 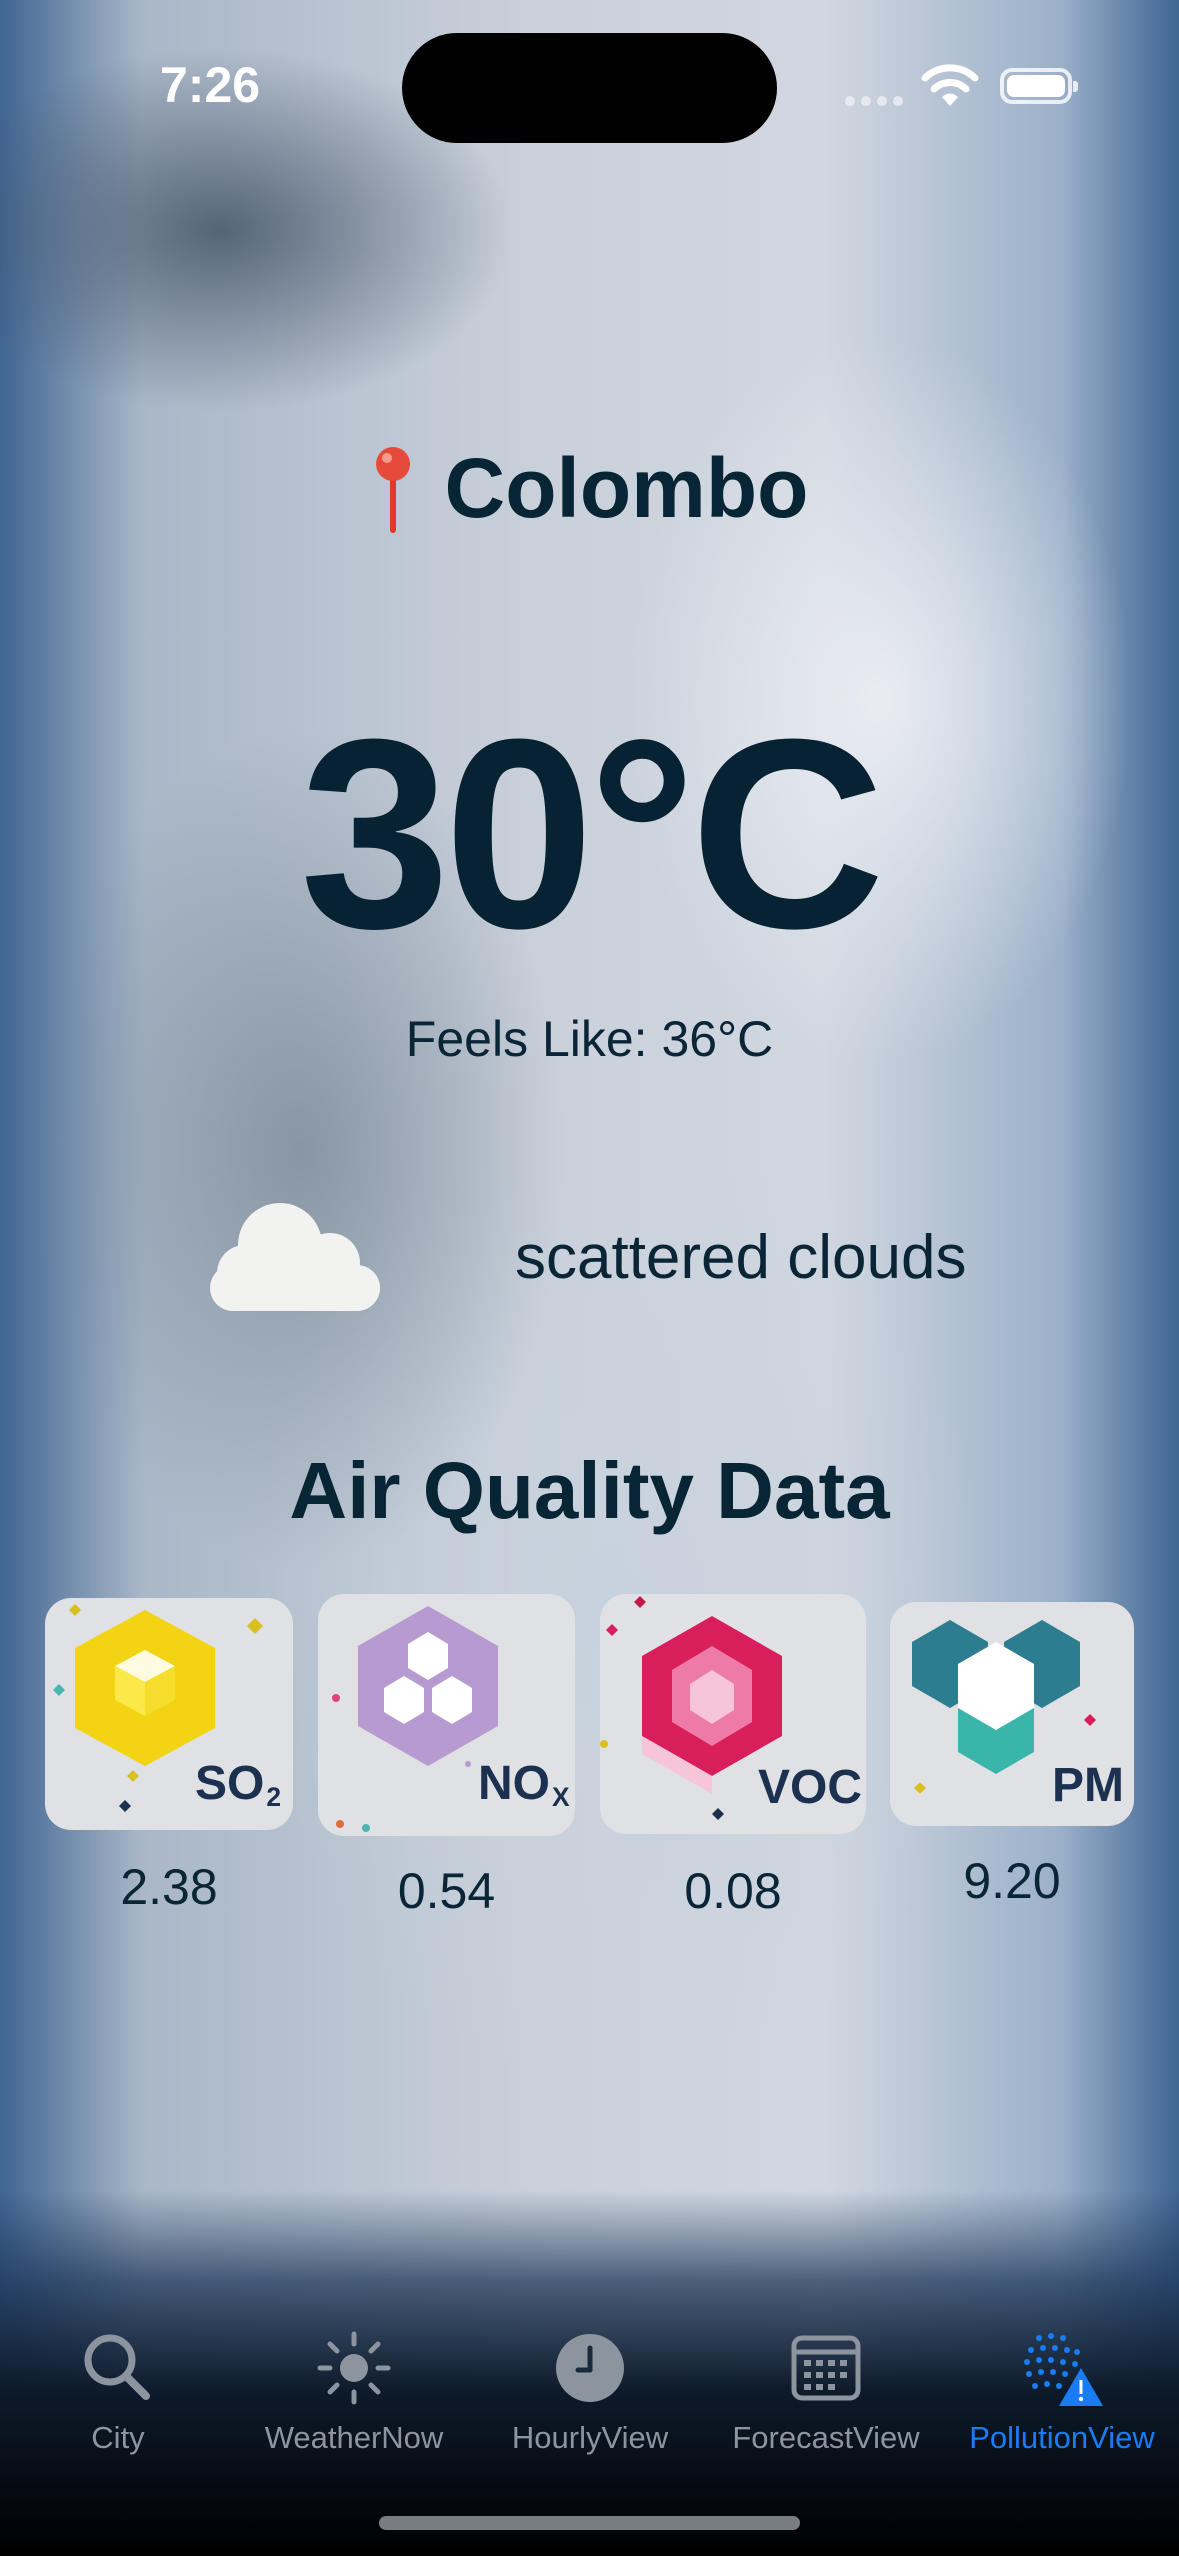 I want to click on cellular-signal-icon, so click(x=875, y=101).